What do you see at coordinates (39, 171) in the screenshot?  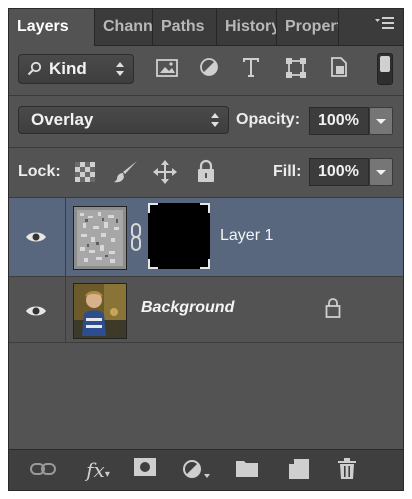 I see `lock-label: Lock:` at bounding box center [39, 171].